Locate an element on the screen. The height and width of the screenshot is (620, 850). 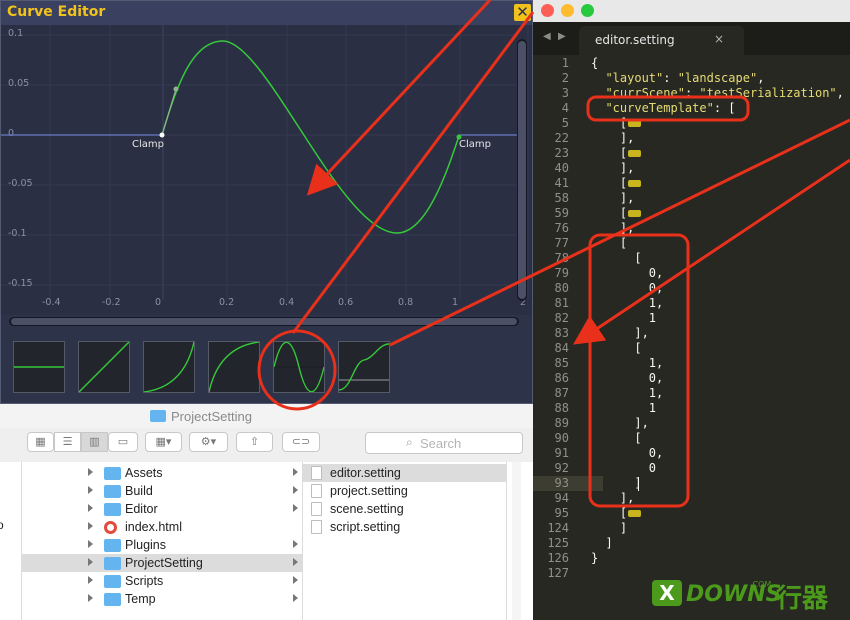
tag-button: ⊂⊃ is located at coordinates (301, 442).